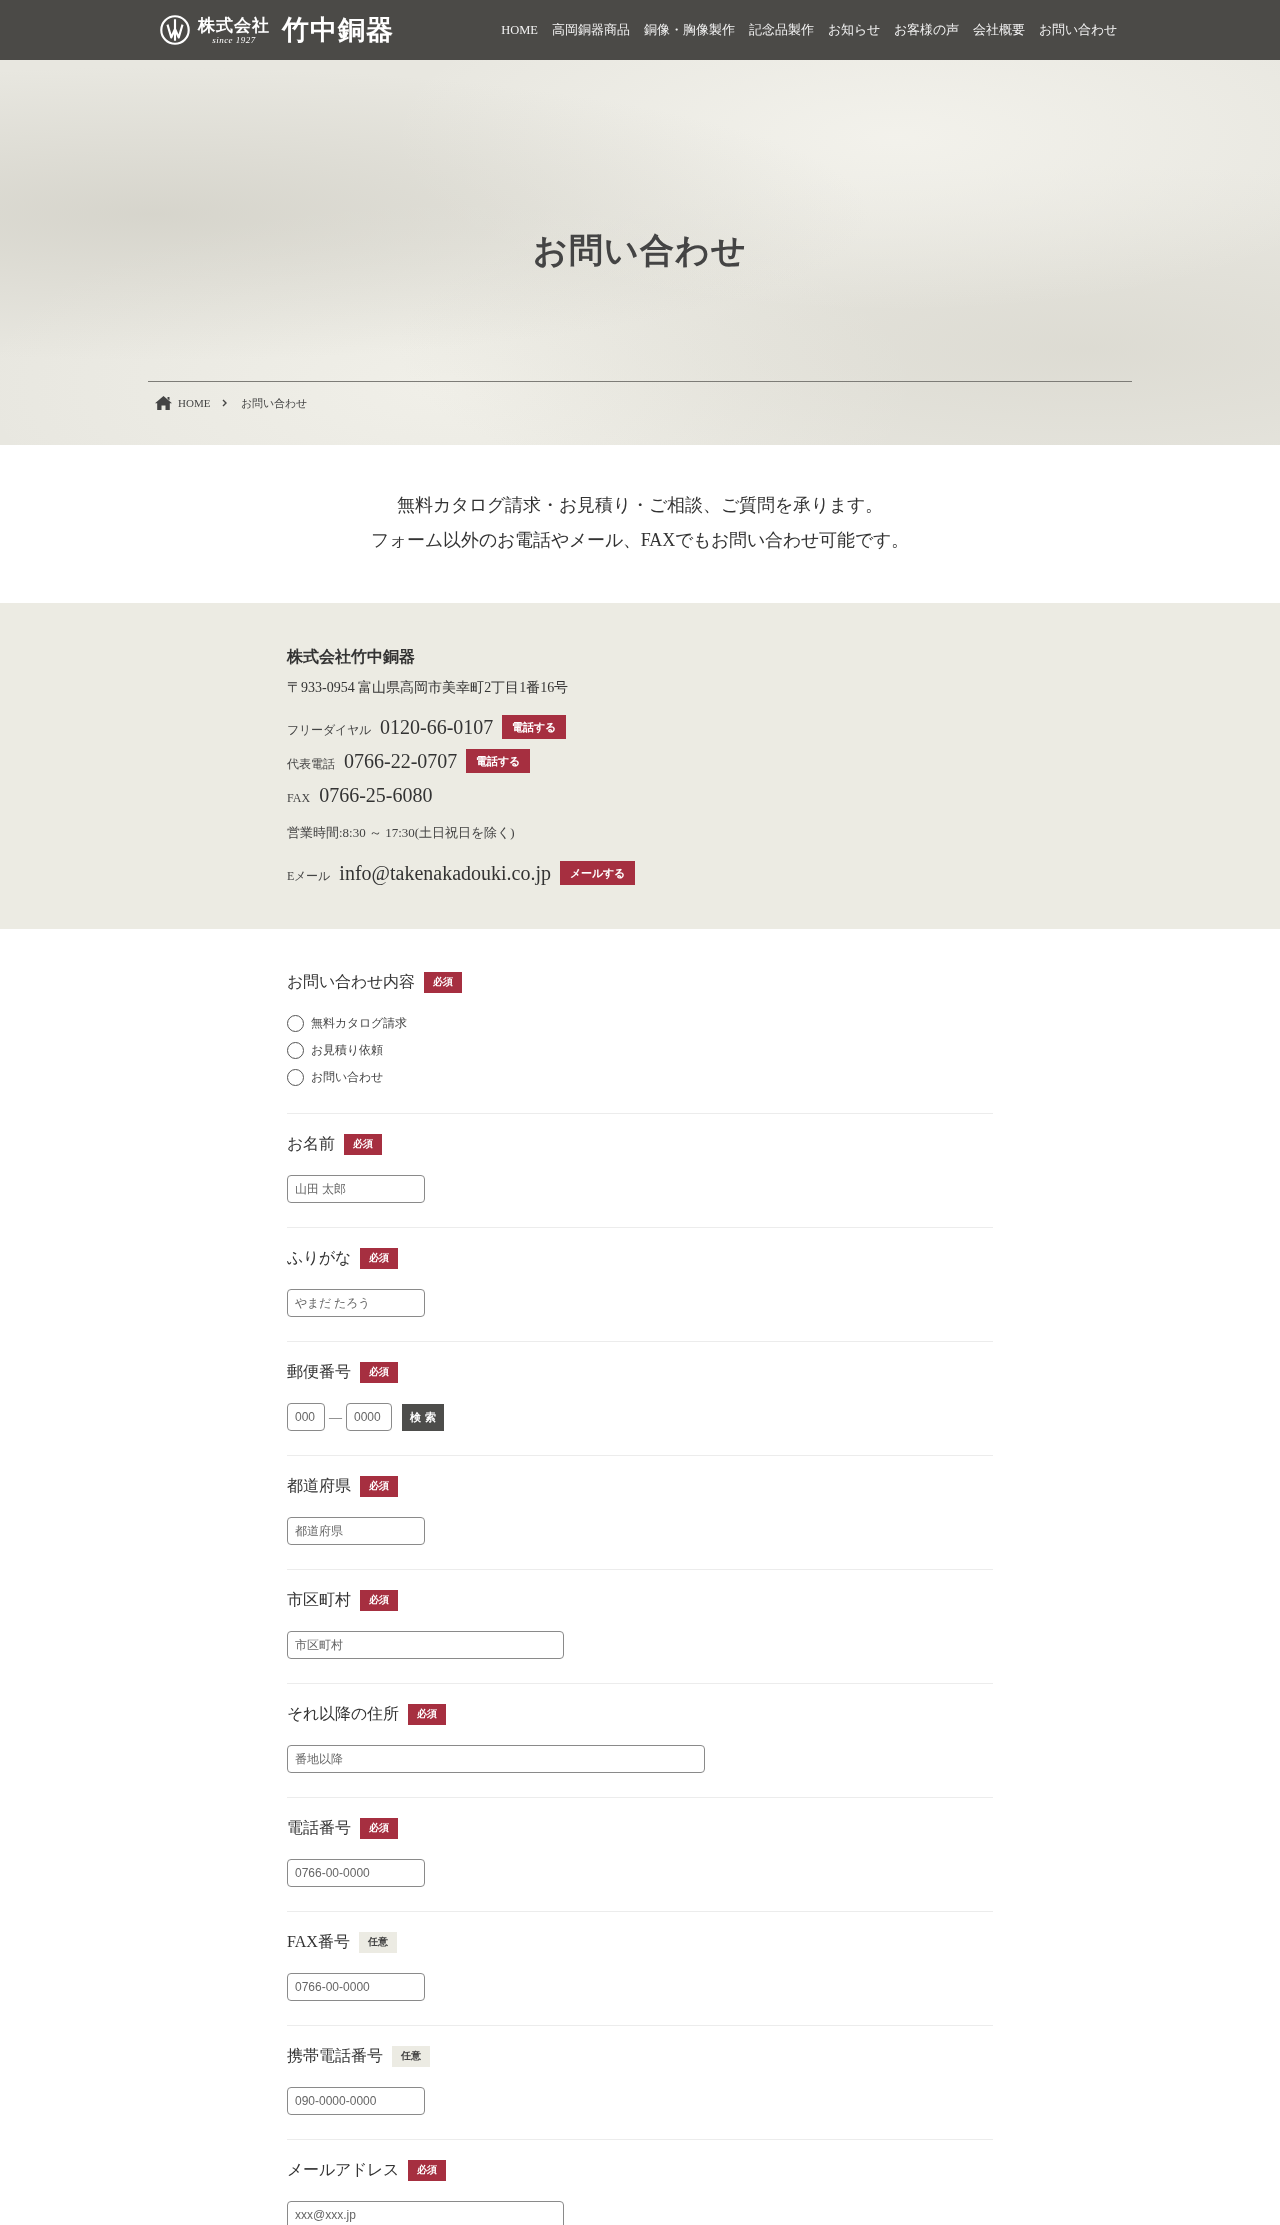 This screenshot has width=1280, height=2225. Describe the element at coordinates (437, 727) in the screenshot. I see `phone-number: 0120-66-0107` at that location.